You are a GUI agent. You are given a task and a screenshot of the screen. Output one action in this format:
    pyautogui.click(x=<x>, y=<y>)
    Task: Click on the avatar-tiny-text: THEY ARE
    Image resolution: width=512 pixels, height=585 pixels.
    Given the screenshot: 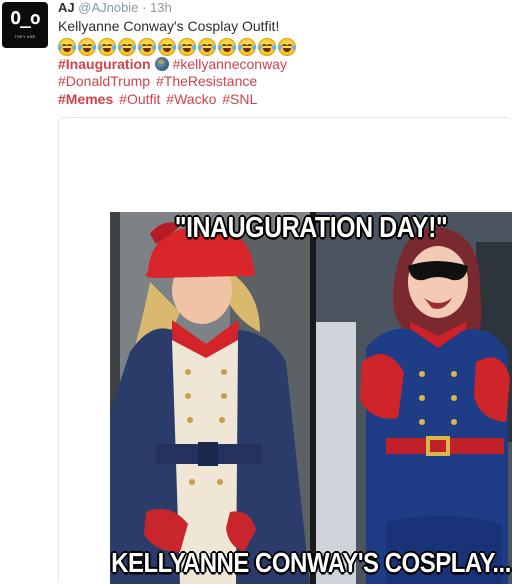 What is the action you would take?
    pyautogui.click(x=25, y=36)
    